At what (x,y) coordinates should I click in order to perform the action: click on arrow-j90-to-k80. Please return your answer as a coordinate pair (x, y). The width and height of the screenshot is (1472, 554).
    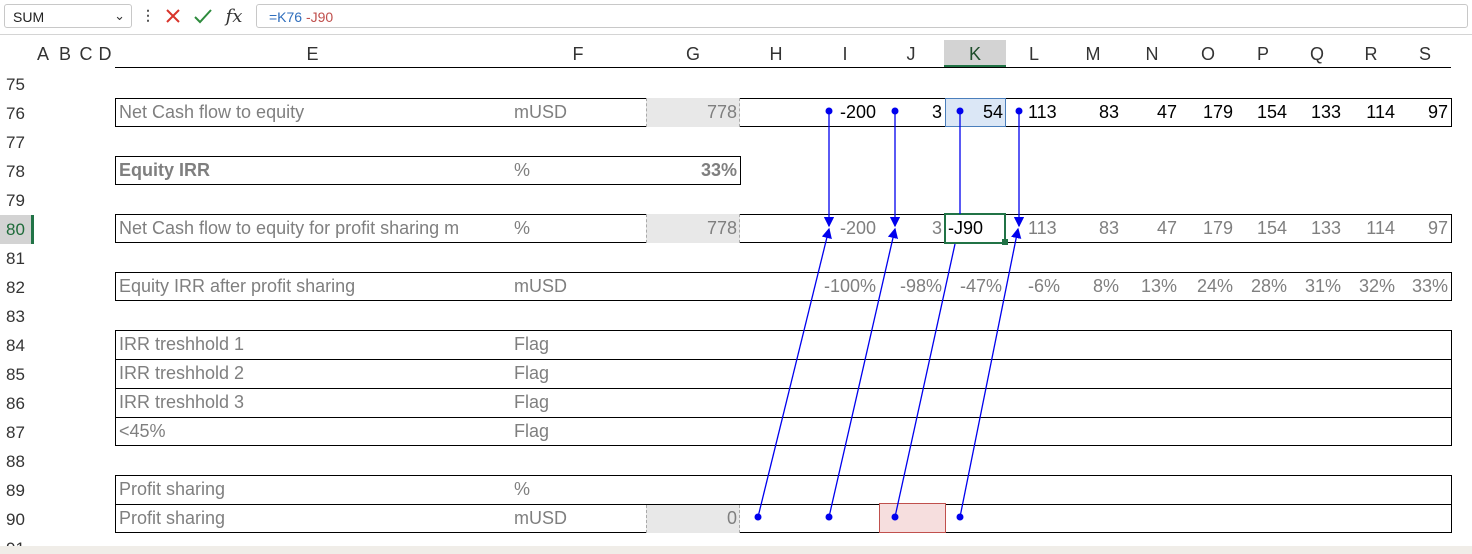
    Looking at the image, I should click on (923, 382).